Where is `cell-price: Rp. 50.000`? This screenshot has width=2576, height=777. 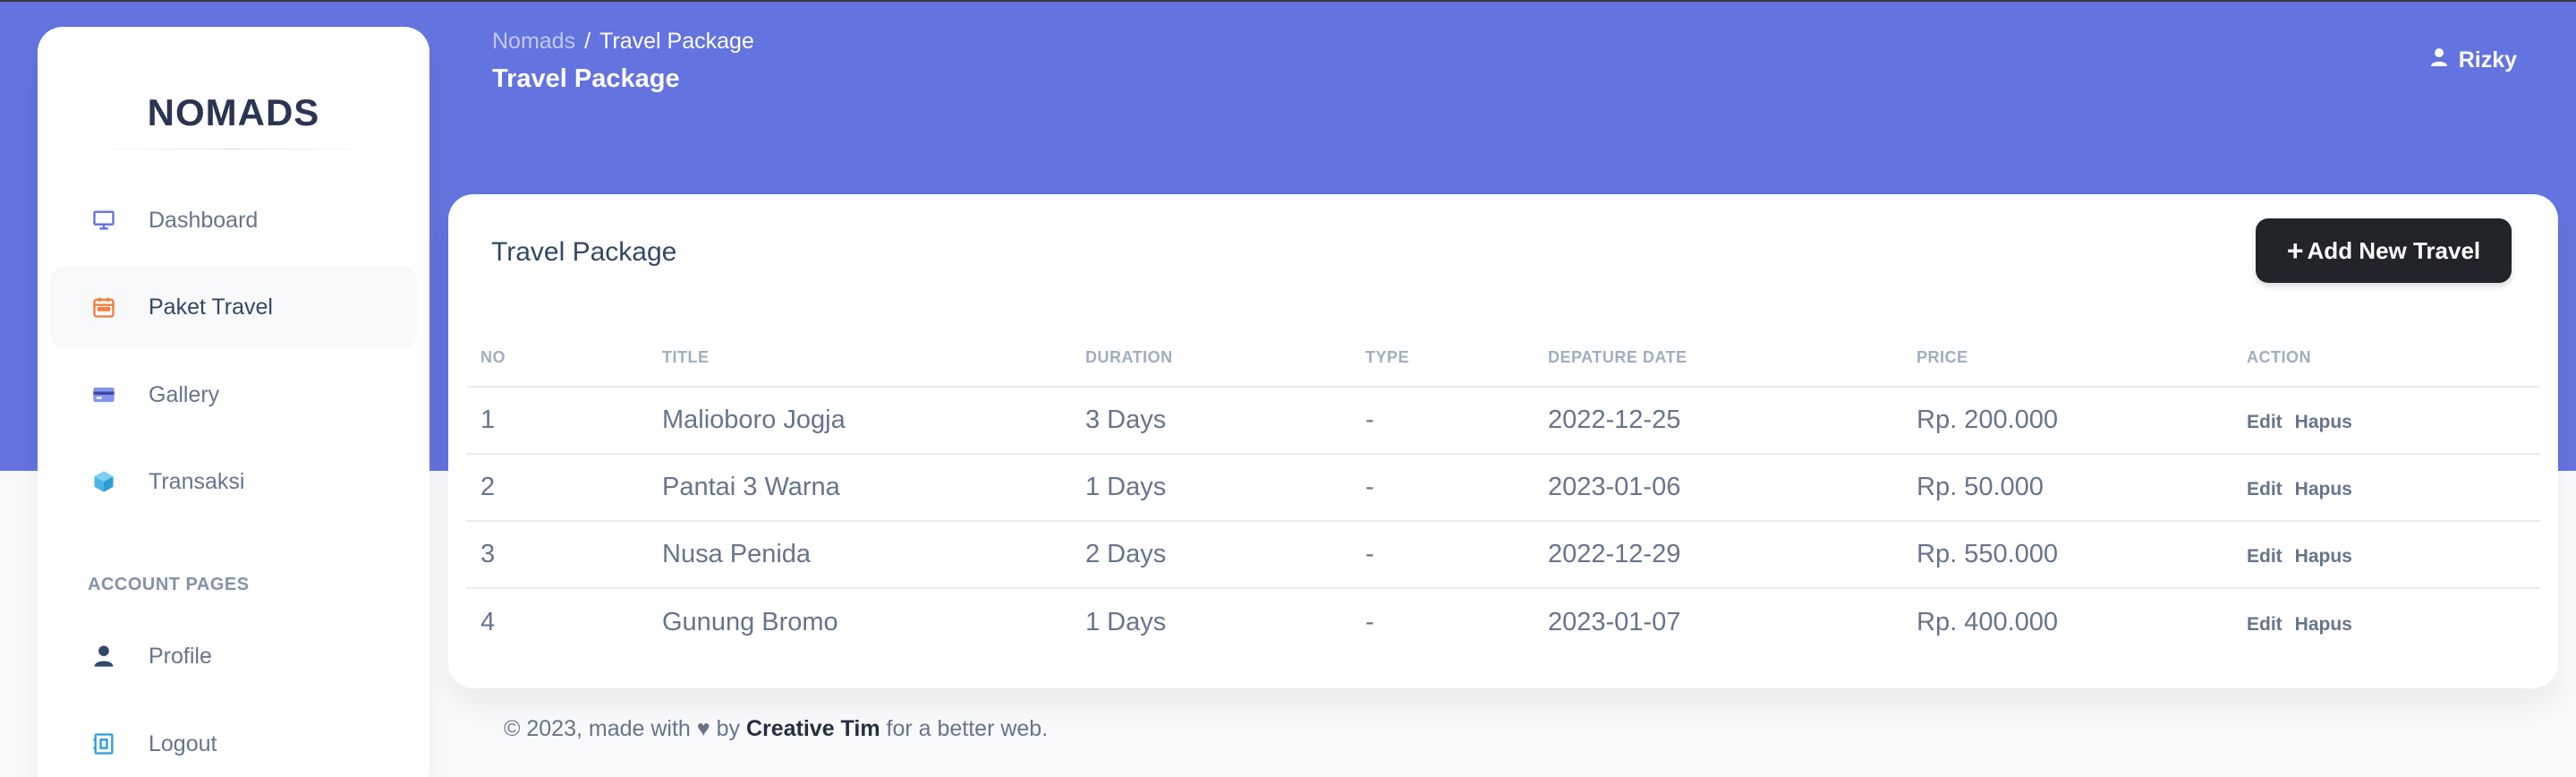 cell-price: Rp. 50.000 is located at coordinates (2082, 488).